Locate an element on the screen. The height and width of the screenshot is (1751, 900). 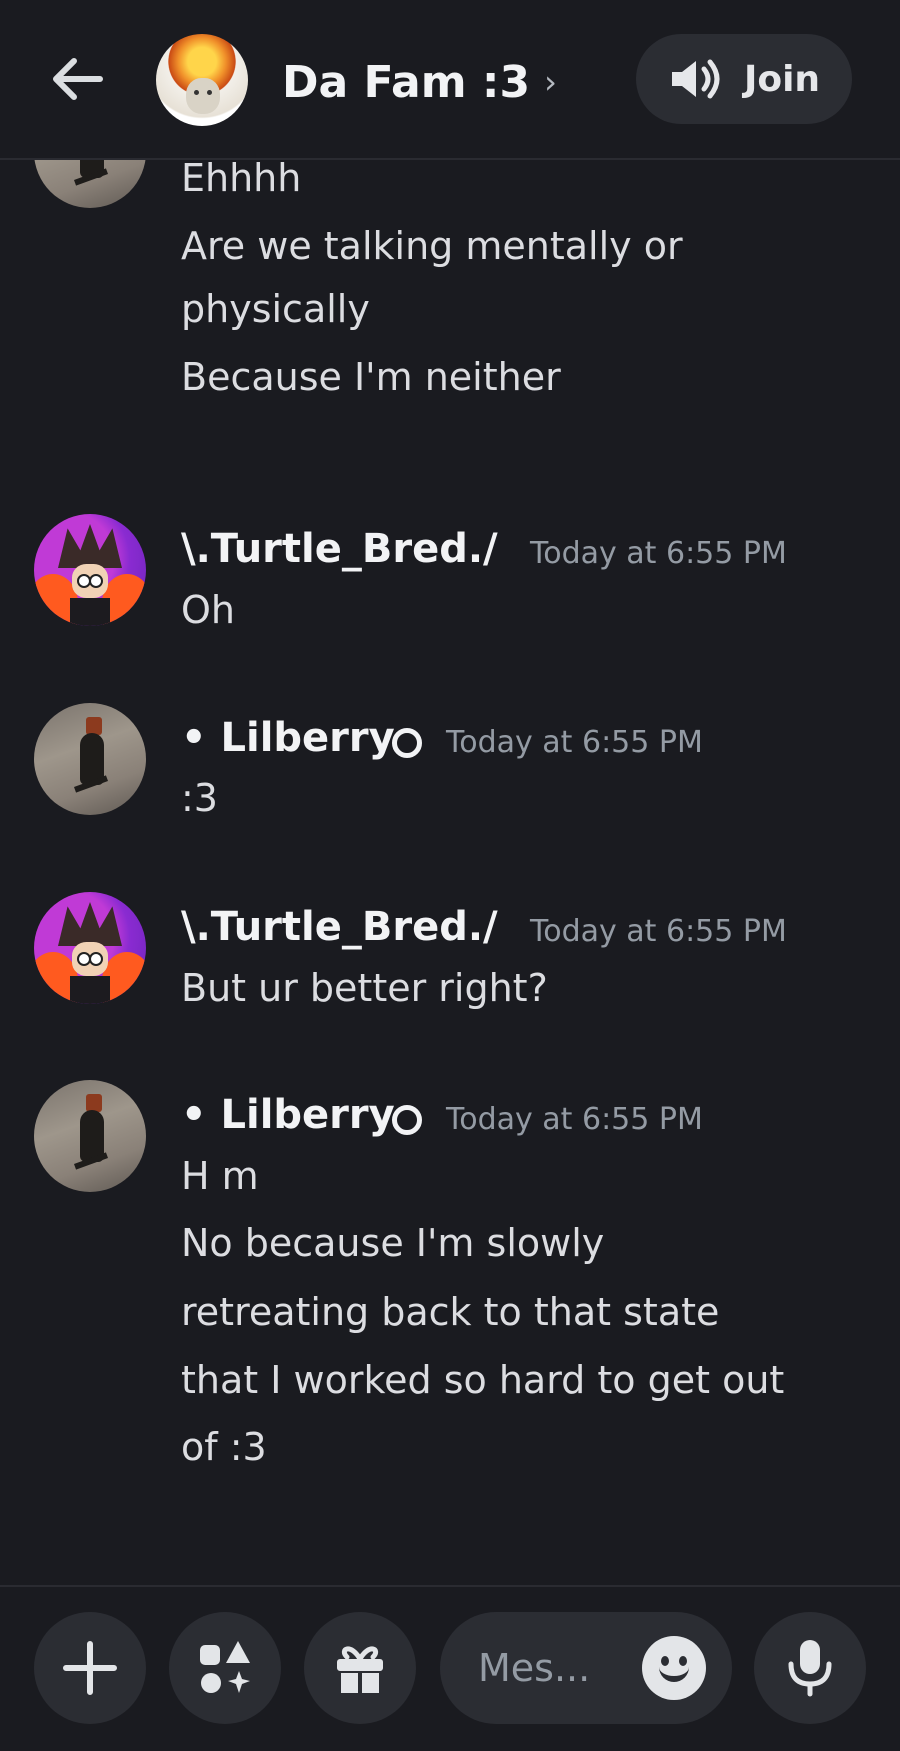
speaker-icon is located at coordinates (695, 79).